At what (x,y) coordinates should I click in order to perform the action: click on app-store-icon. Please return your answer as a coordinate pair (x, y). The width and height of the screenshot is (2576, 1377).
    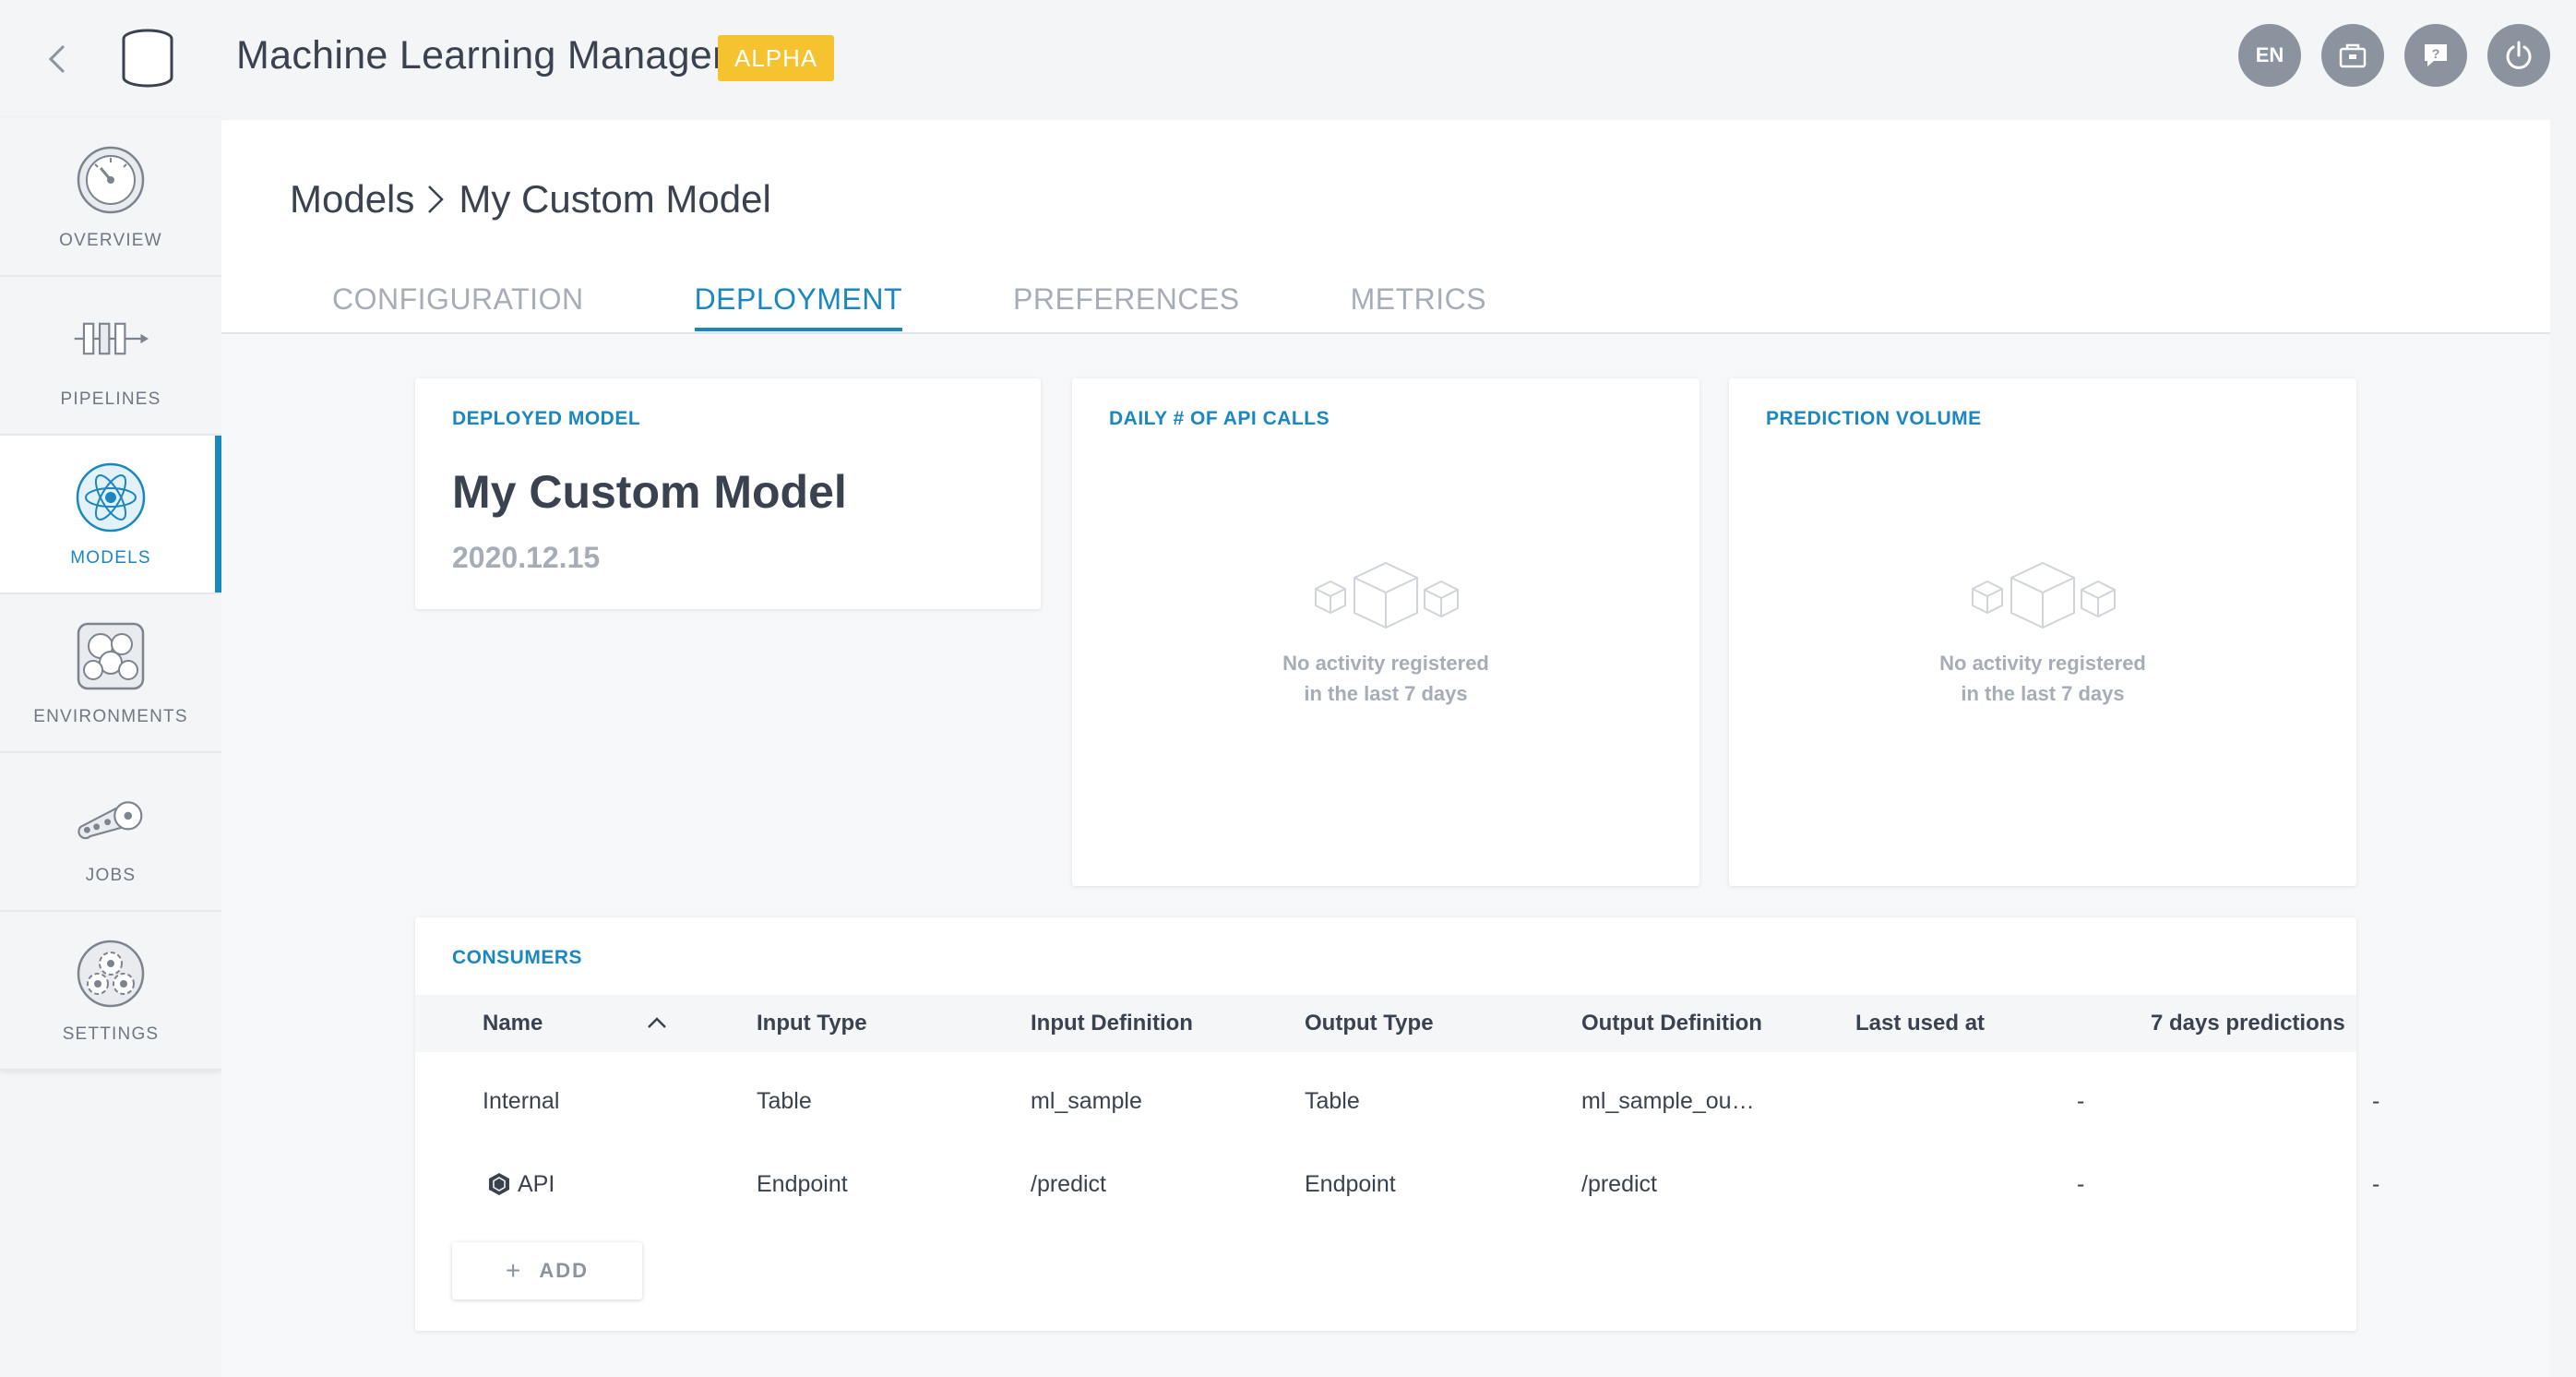
    Looking at the image, I should click on (2353, 55).